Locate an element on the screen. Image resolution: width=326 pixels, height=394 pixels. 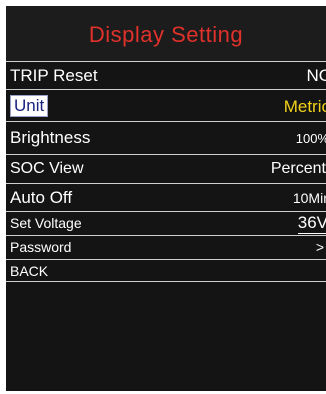
auto-off-value: 10Min is located at coordinates (309, 198).